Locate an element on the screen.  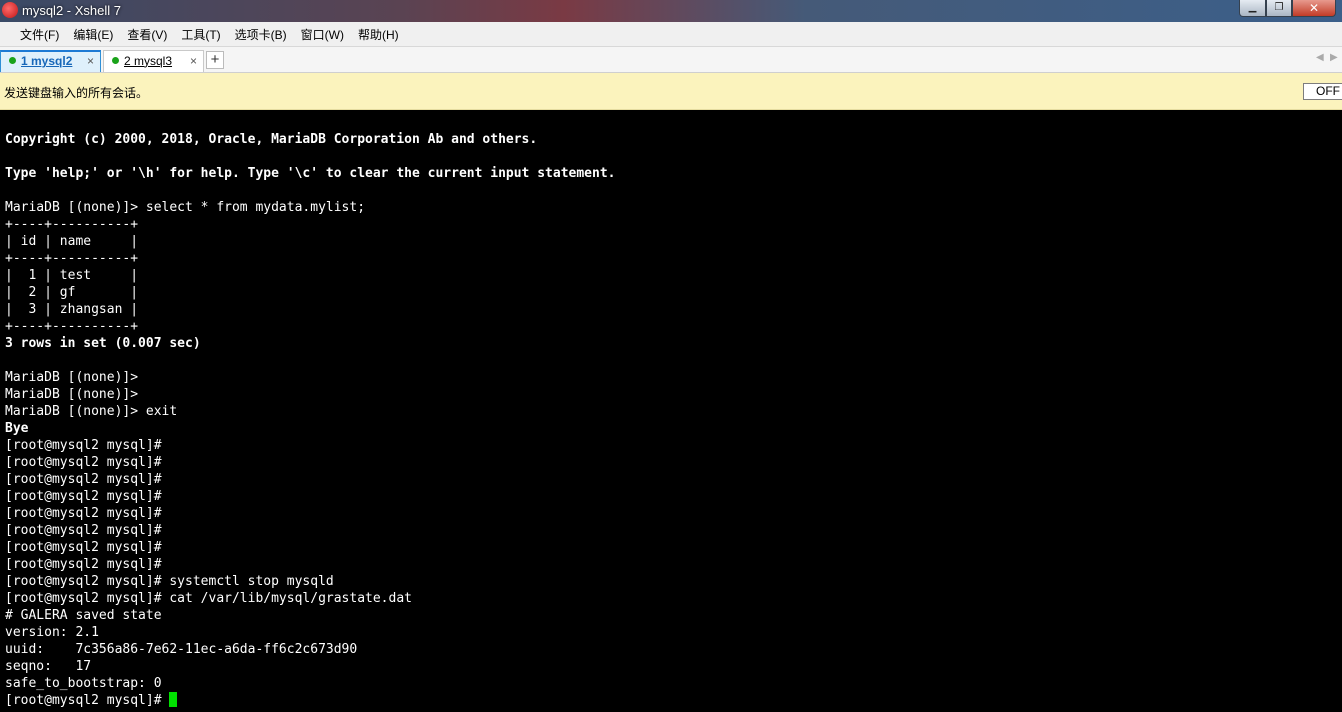
menu-edit: 编辑(E) is located at coordinates (93, 34).